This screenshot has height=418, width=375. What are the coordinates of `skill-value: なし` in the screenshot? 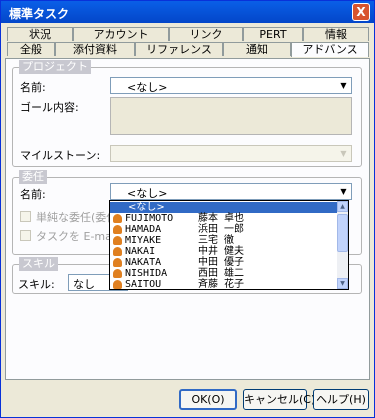 It's located at (84, 284).